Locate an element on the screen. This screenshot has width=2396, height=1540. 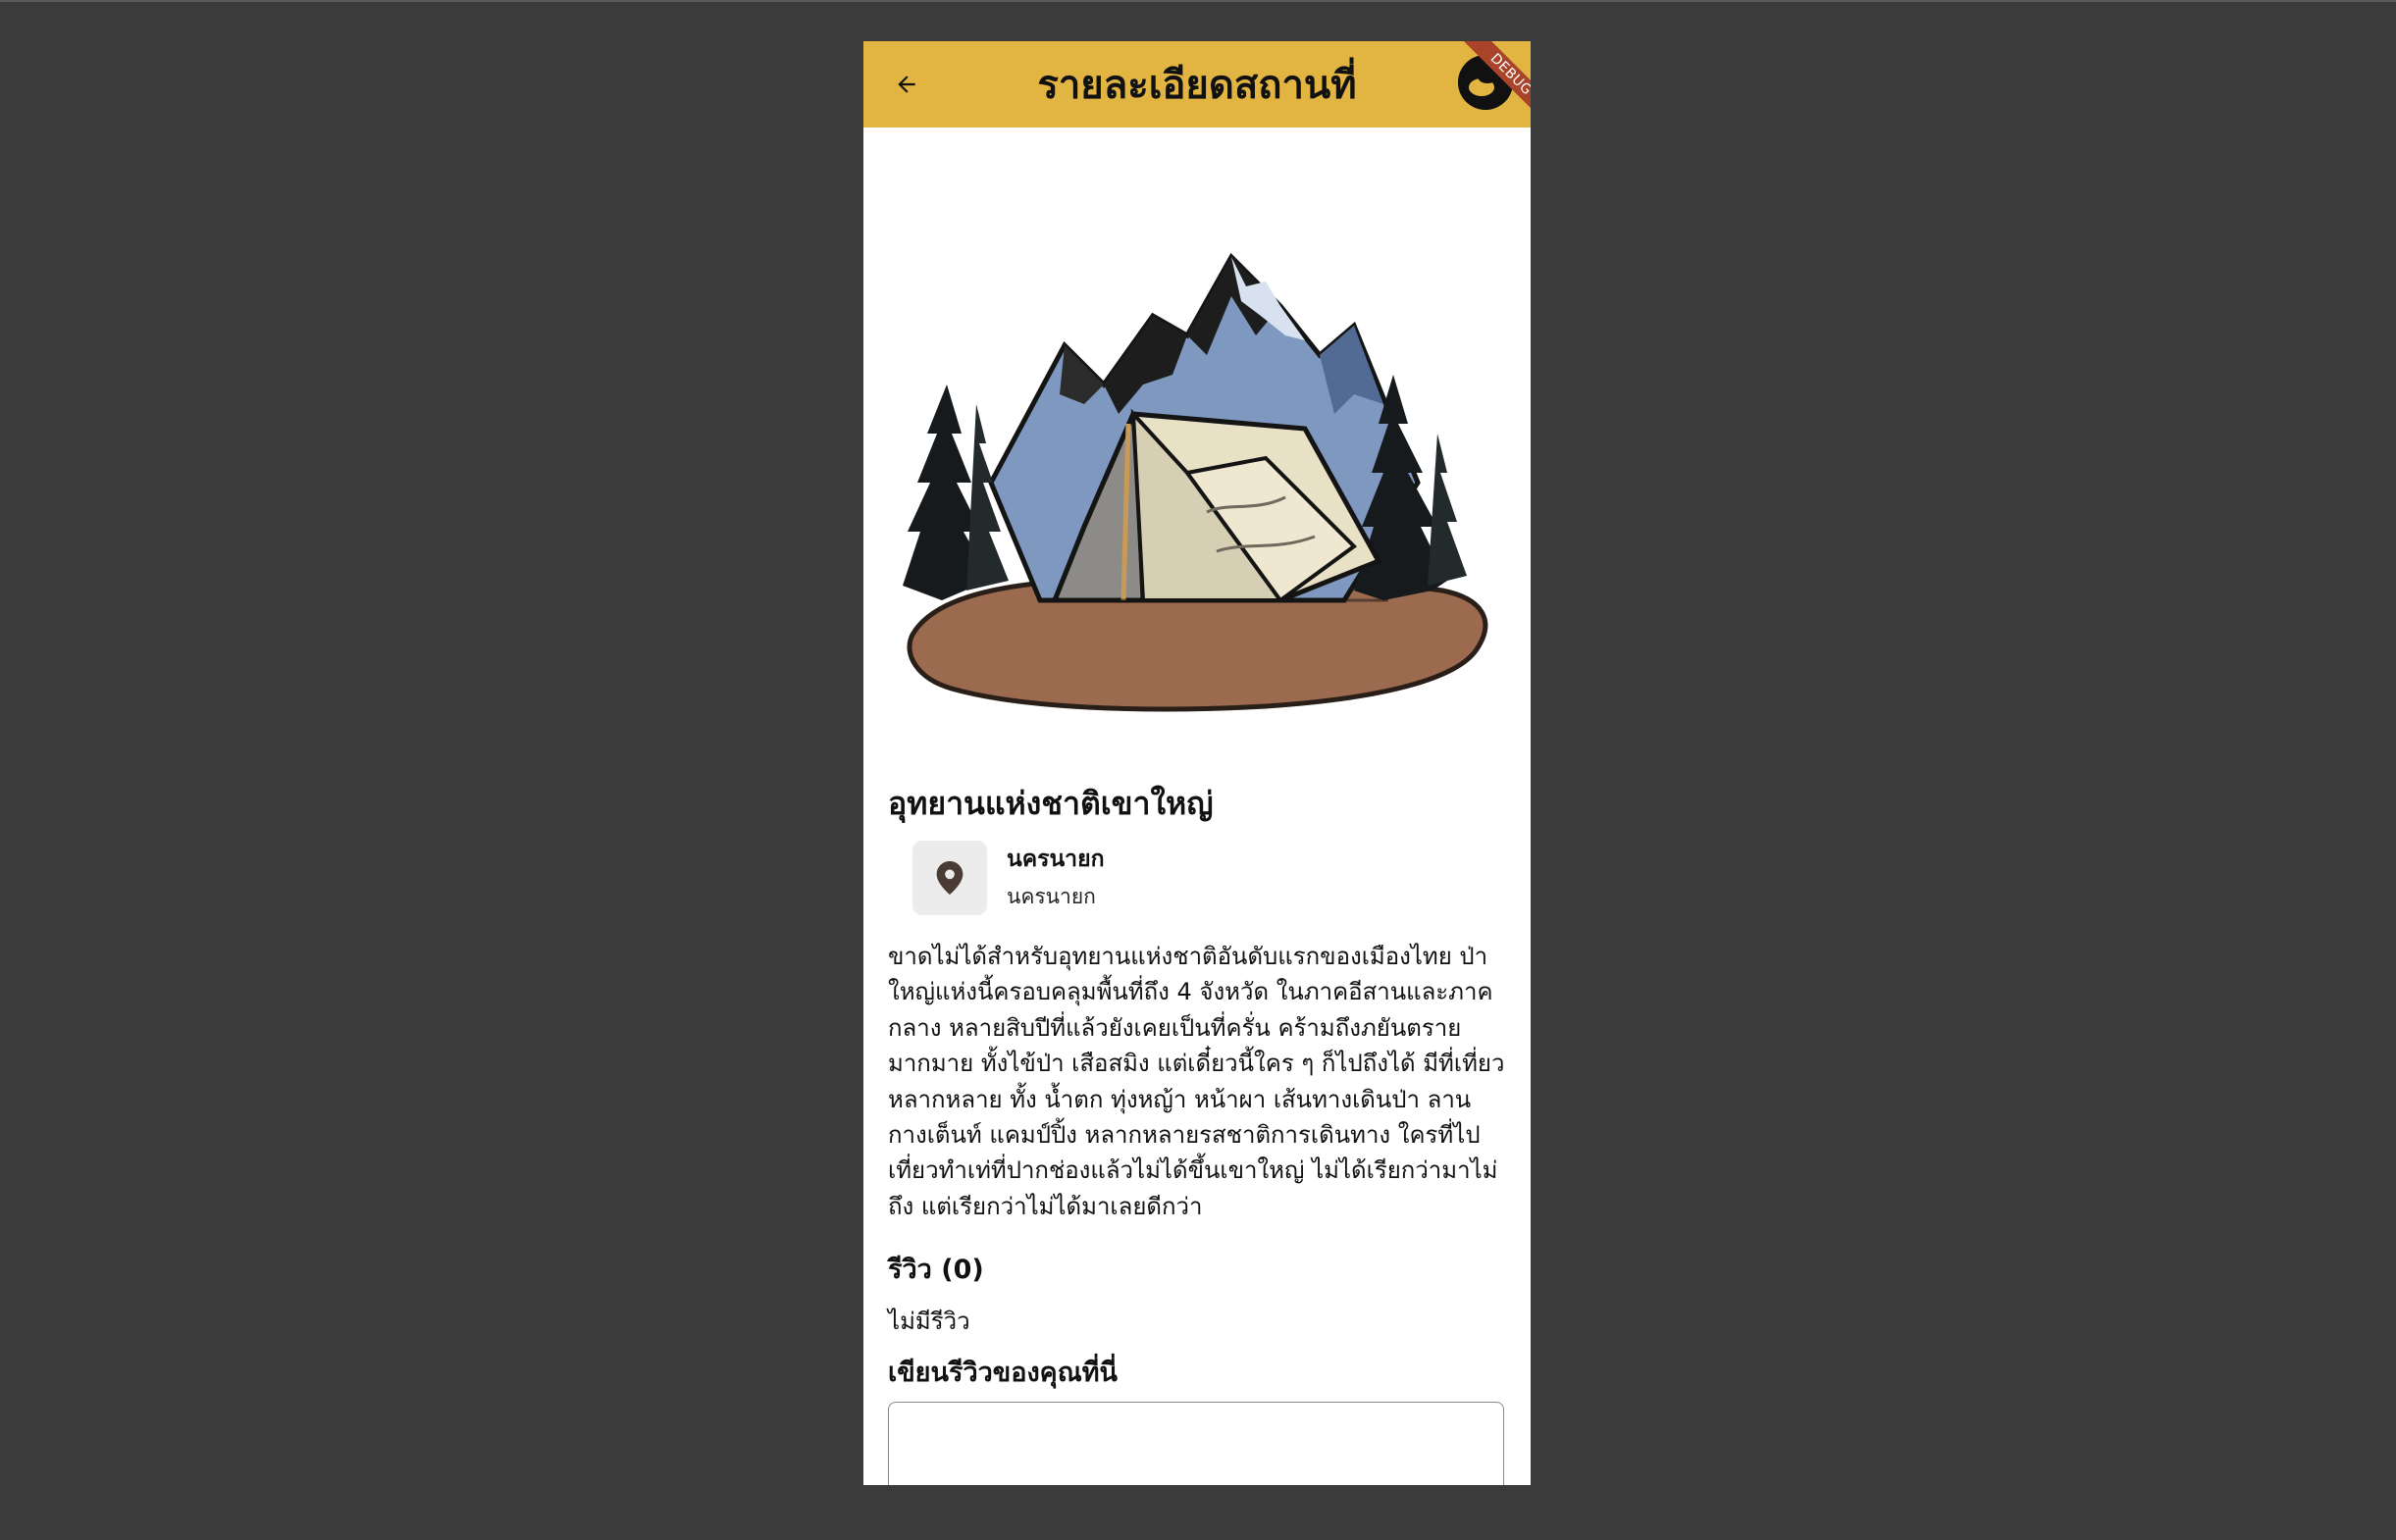
write-review-heading: เขียนรีวิวของคุณที่นี่ is located at coordinates (1003, 1373).